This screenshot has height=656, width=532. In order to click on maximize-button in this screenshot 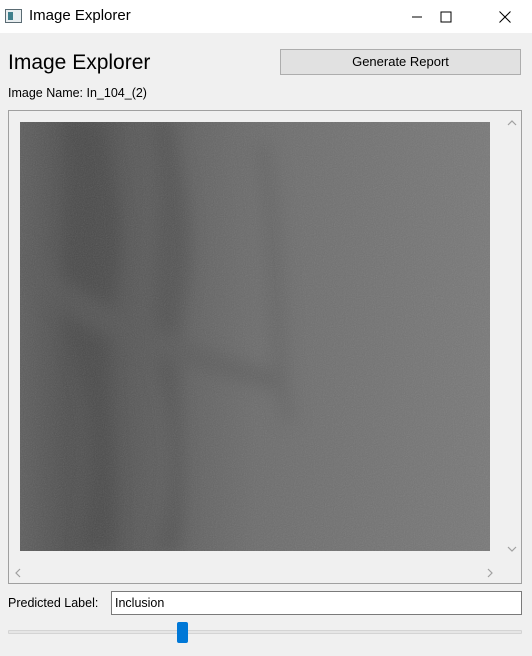, I will do `click(446, 16)`.